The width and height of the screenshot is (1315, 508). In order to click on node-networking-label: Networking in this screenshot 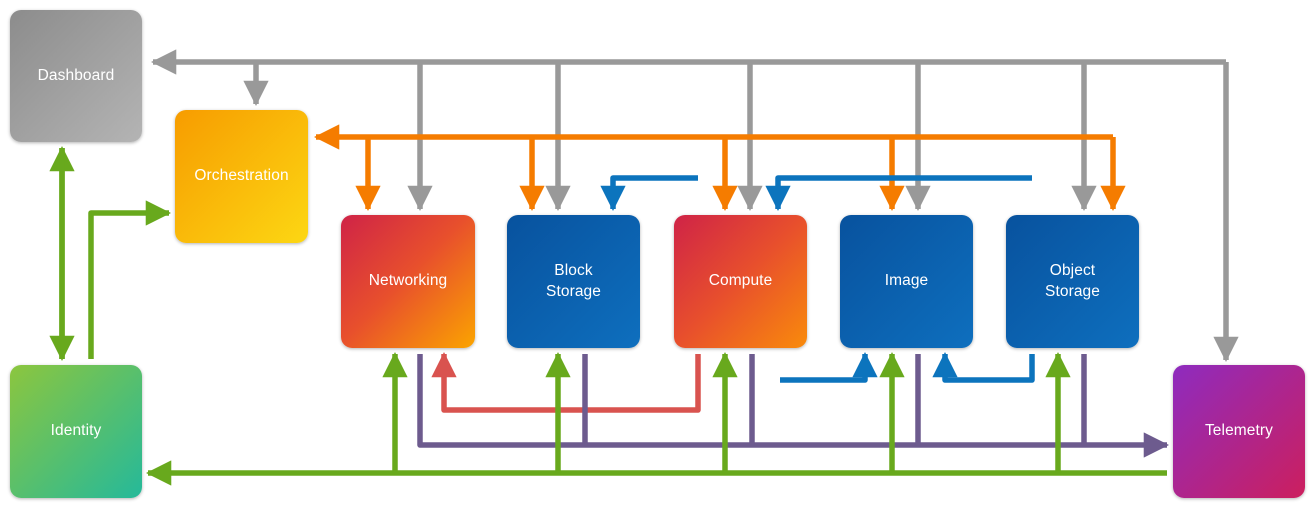, I will do `click(408, 281)`.